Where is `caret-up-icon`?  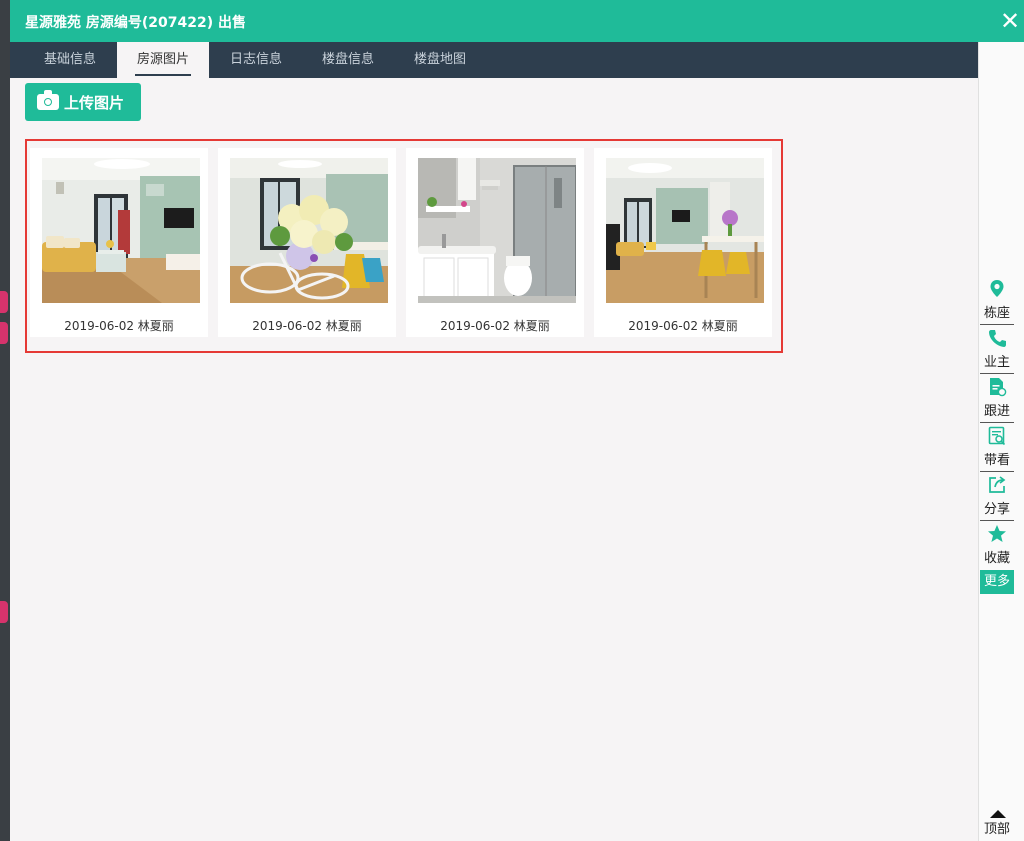 caret-up-icon is located at coordinates (998, 814).